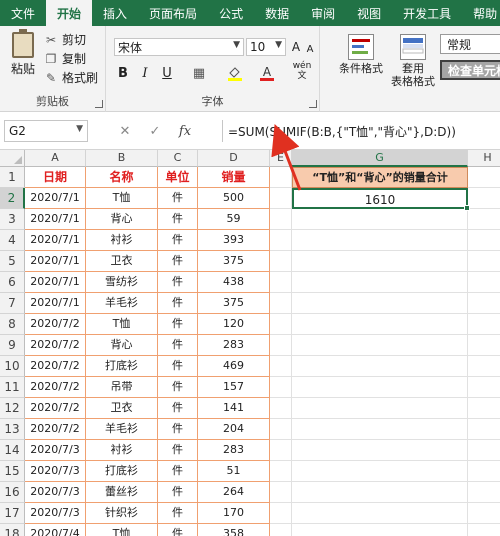 The width and height of the screenshot is (500, 536). I want to click on formula-input: =SUM(SUMIF(B:B,{"T恤","背心"},D:D)), so click(361, 131).